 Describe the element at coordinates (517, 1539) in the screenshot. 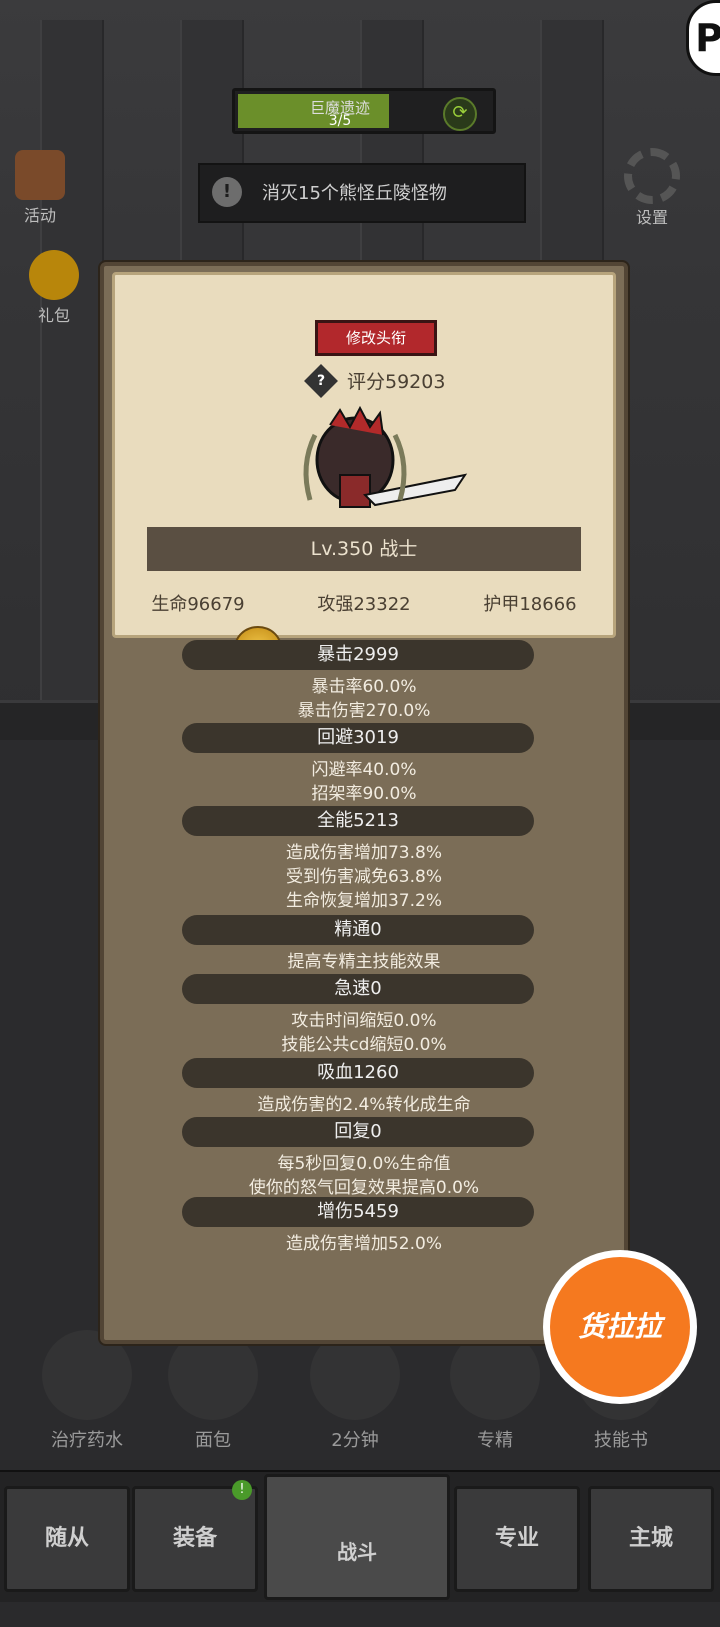

I see `nav-profession: 专业` at that location.